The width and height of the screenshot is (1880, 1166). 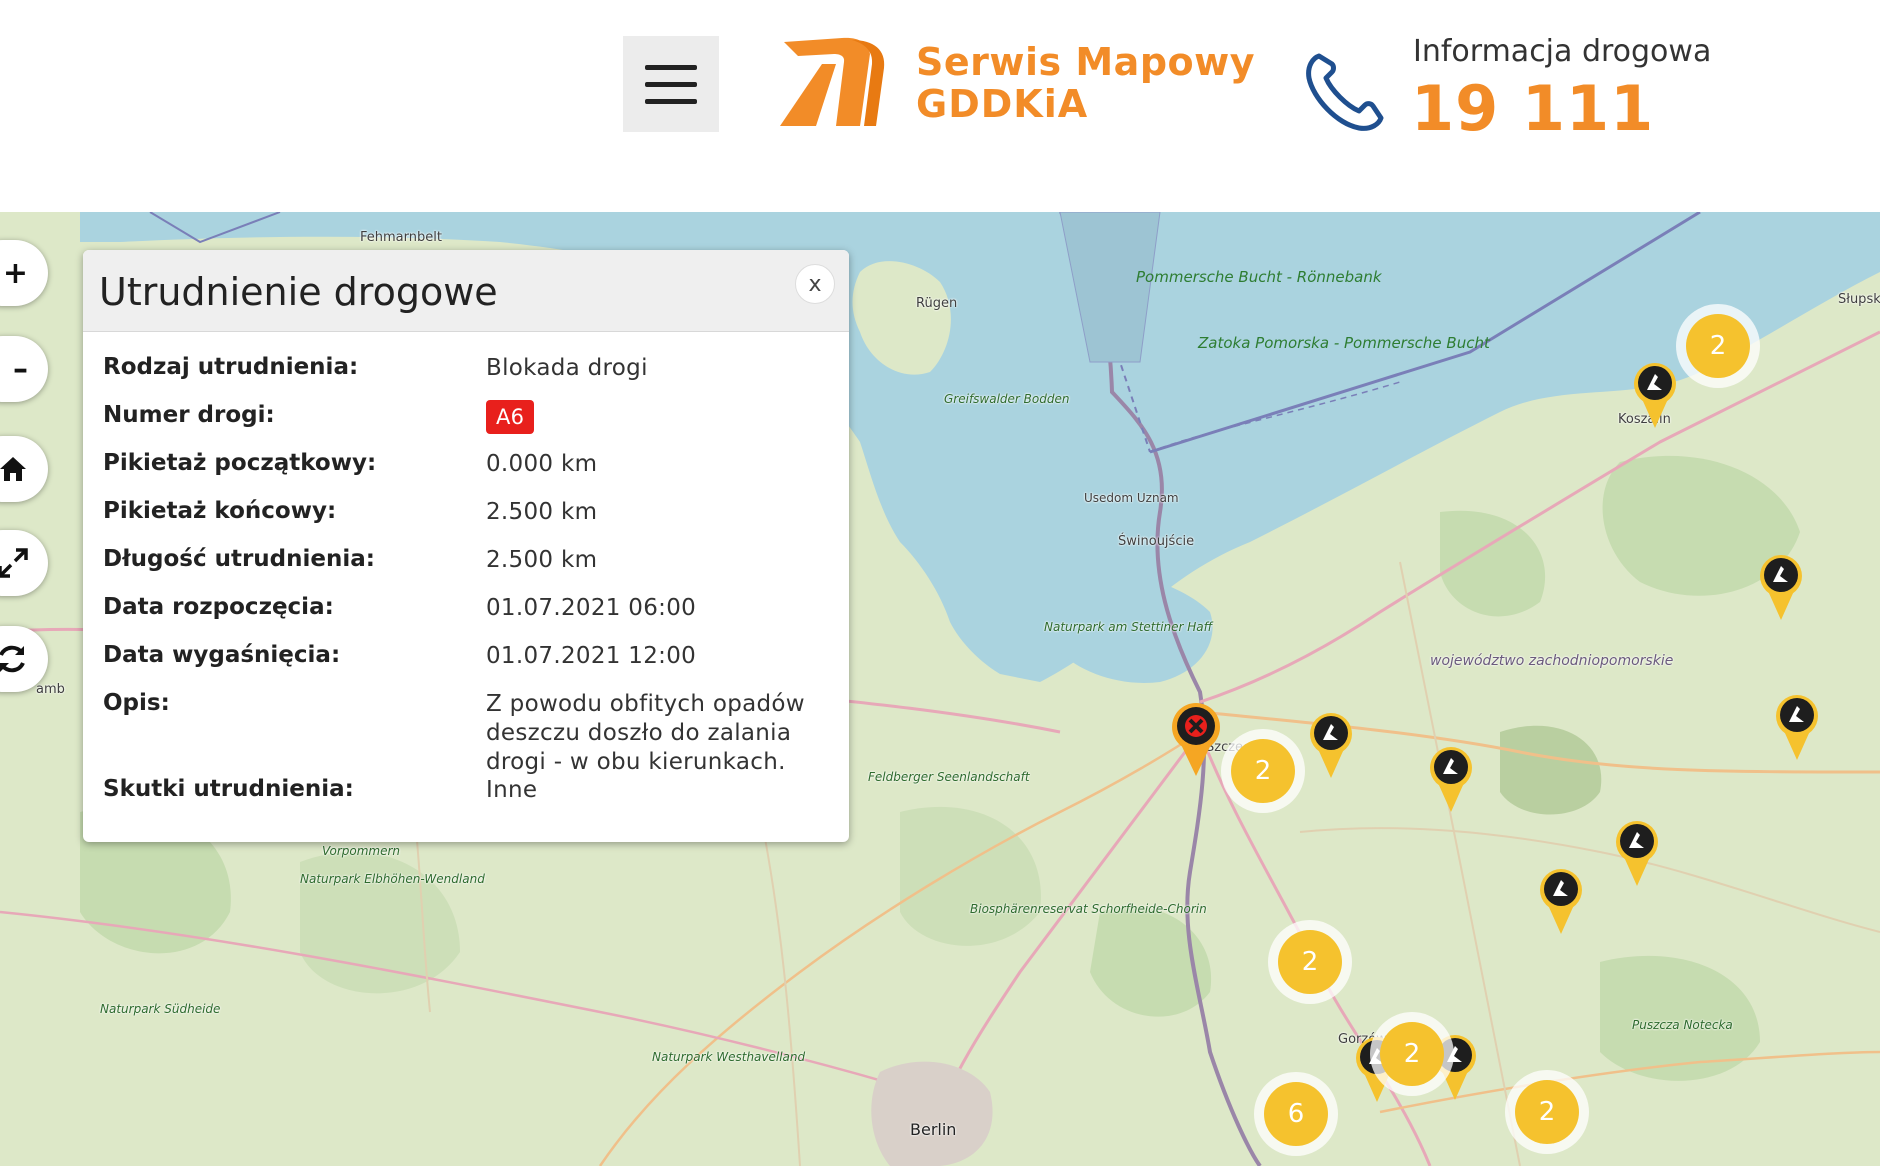 I want to click on map-label-pommersche-bucht: Pommersche Bucht - Rönnebank, so click(x=1259, y=277).